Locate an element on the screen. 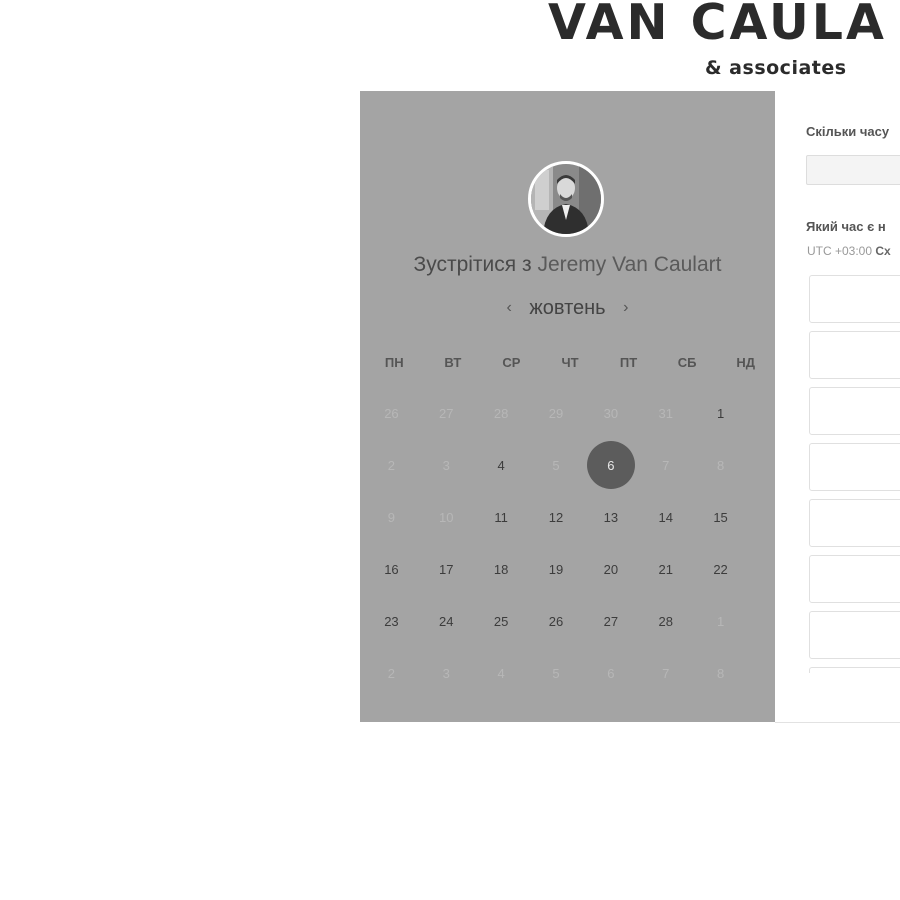  calendar-day: 29 is located at coordinates (556, 413).